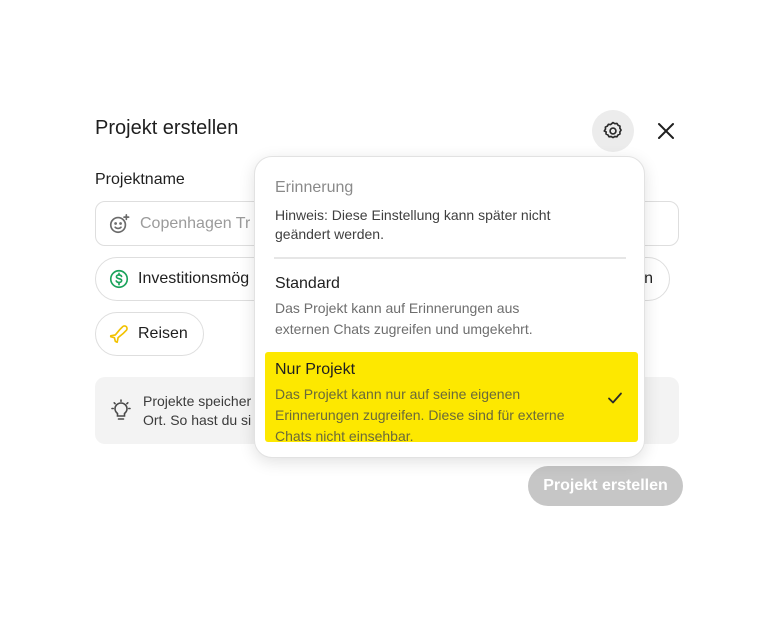 The height and width of the screenshot is (624, 768). What do you see at coordinates (140, 179) in the screenshot?
I see `project-name-label: Projektname` at bounding box center [140, 179].